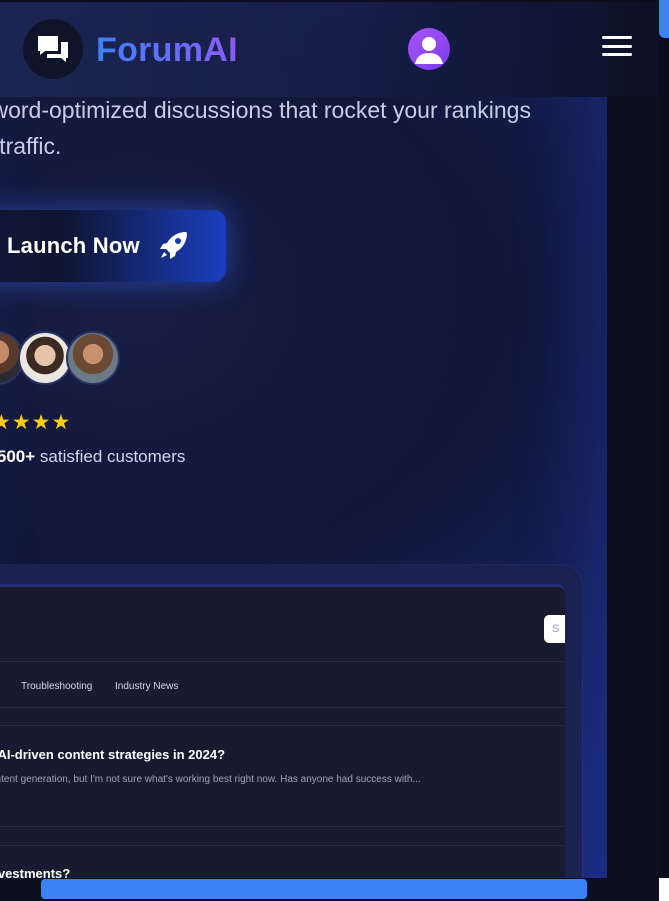  I want to click on scroll-corner, so click(664, 889).